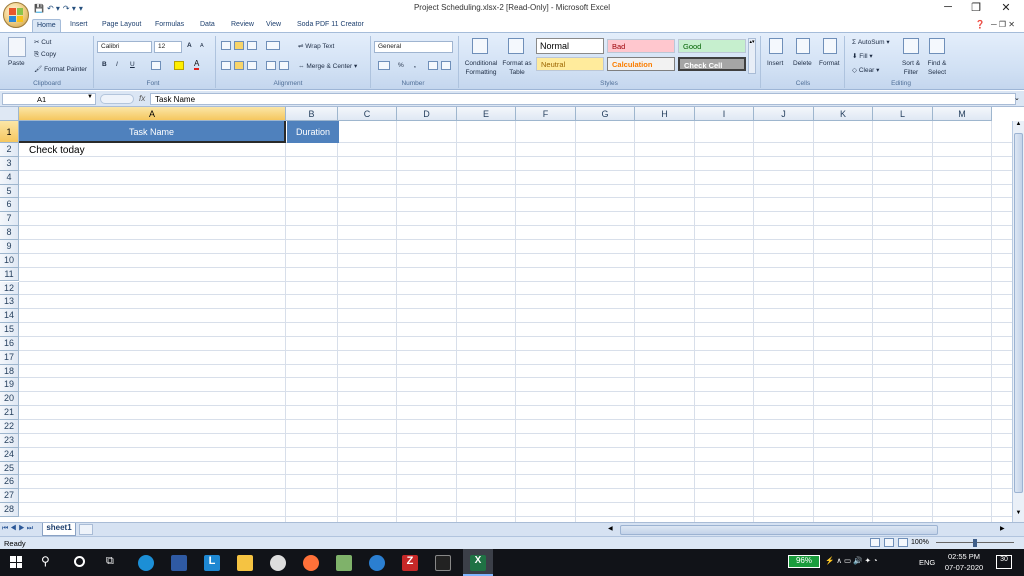  I want to click on edge-icon, so click(146, 563).